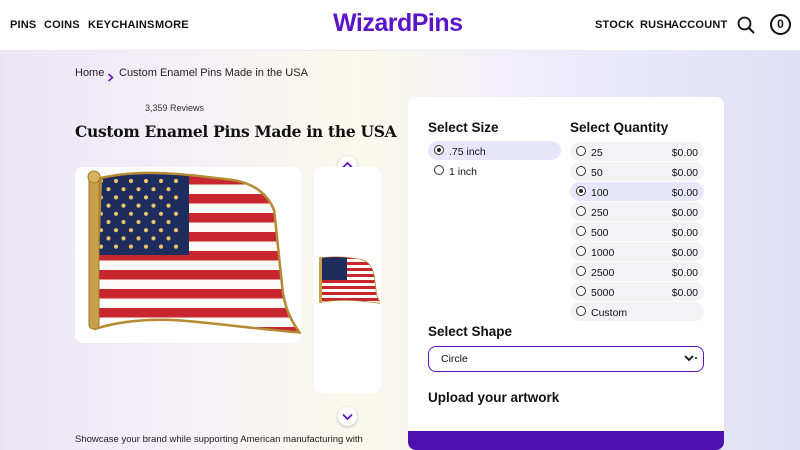 This screenshot has width=800, height=450. What do you see at coordinates (603, 253) in the screenshot?
I see `quantity-option-label: 1000` at bounding box center [603, 253].